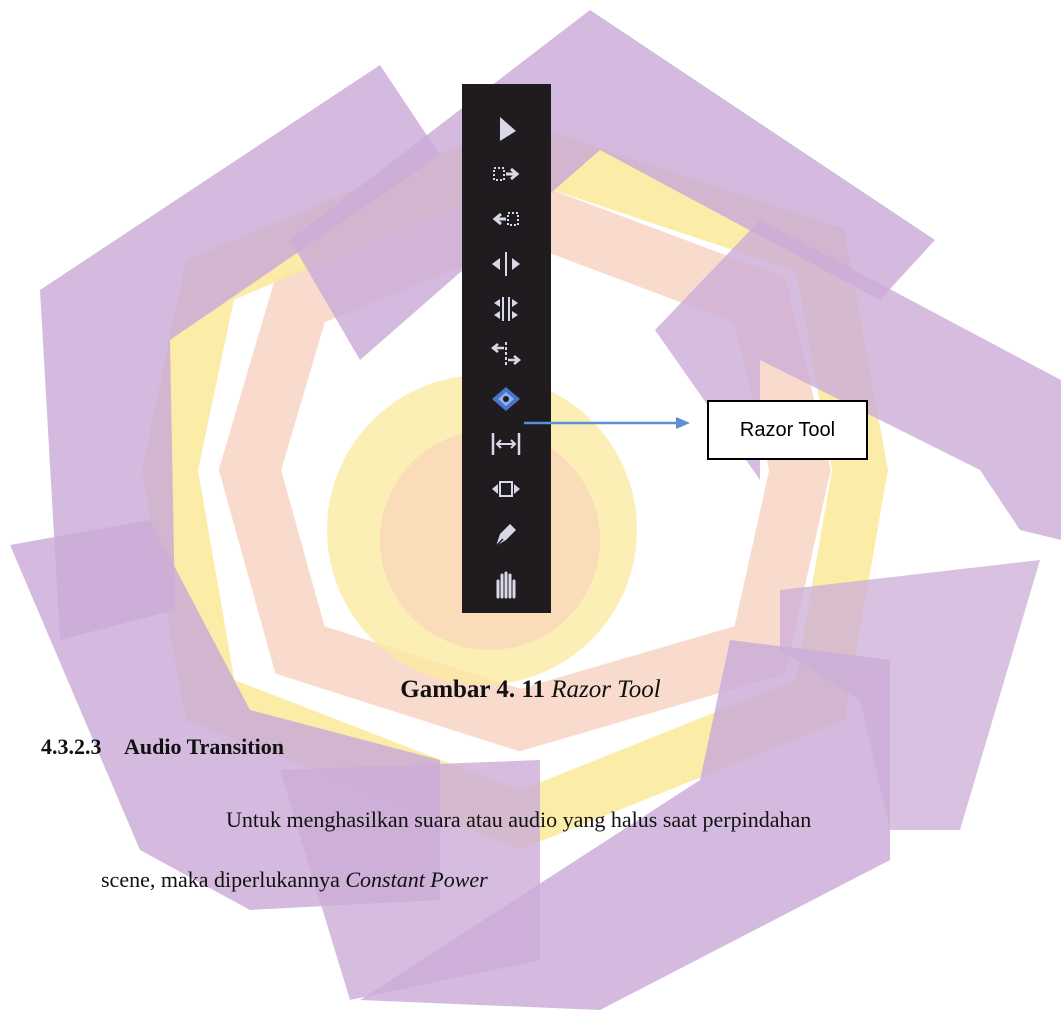  I want to click on tools-panel, so click(506, 348).